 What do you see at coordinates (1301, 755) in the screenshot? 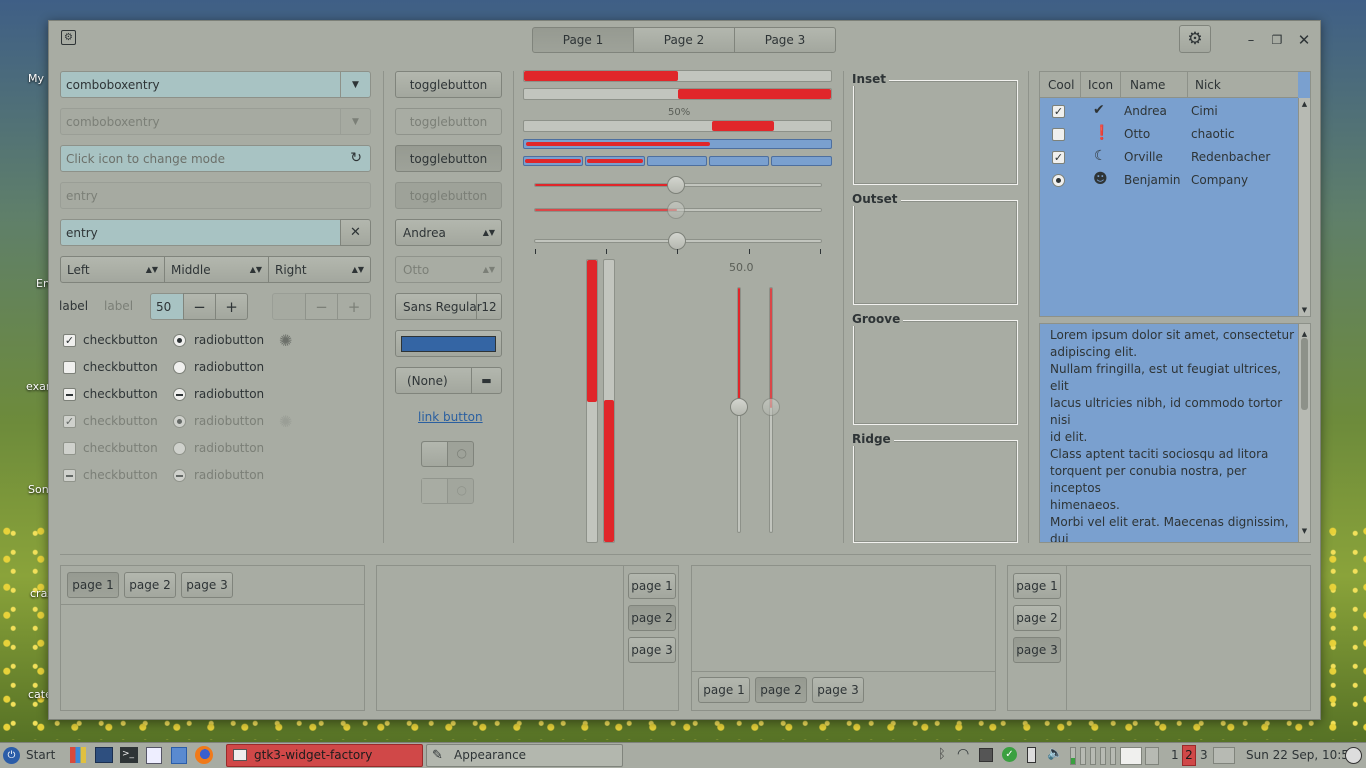
I see `clock: Sun 22 Sep, 10:57` at bounding box center [1301, 755].